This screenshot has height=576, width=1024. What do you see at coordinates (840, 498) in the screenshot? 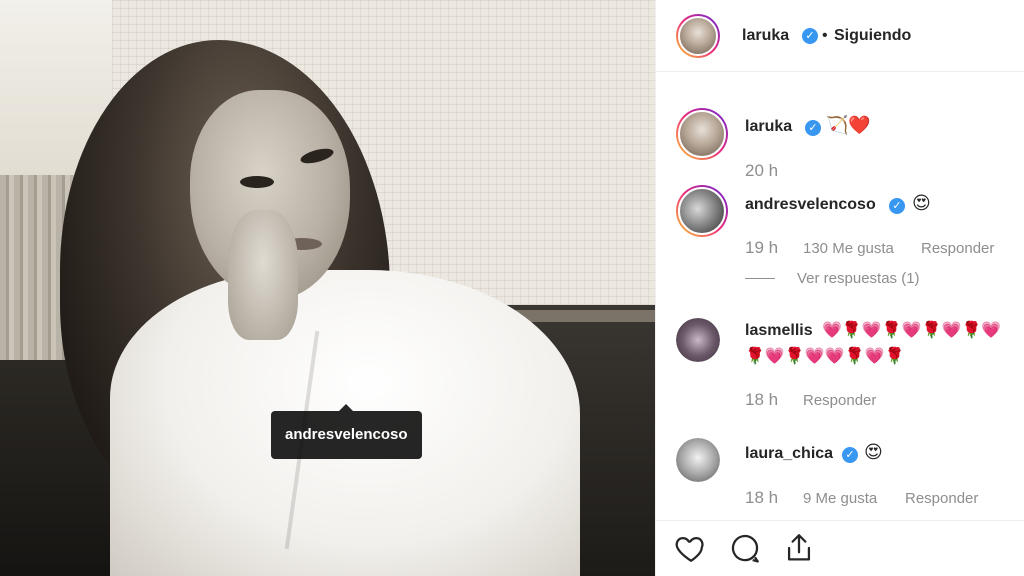
I see `comment-likes: 9 Me gusta` at bounding box center [840, 498].